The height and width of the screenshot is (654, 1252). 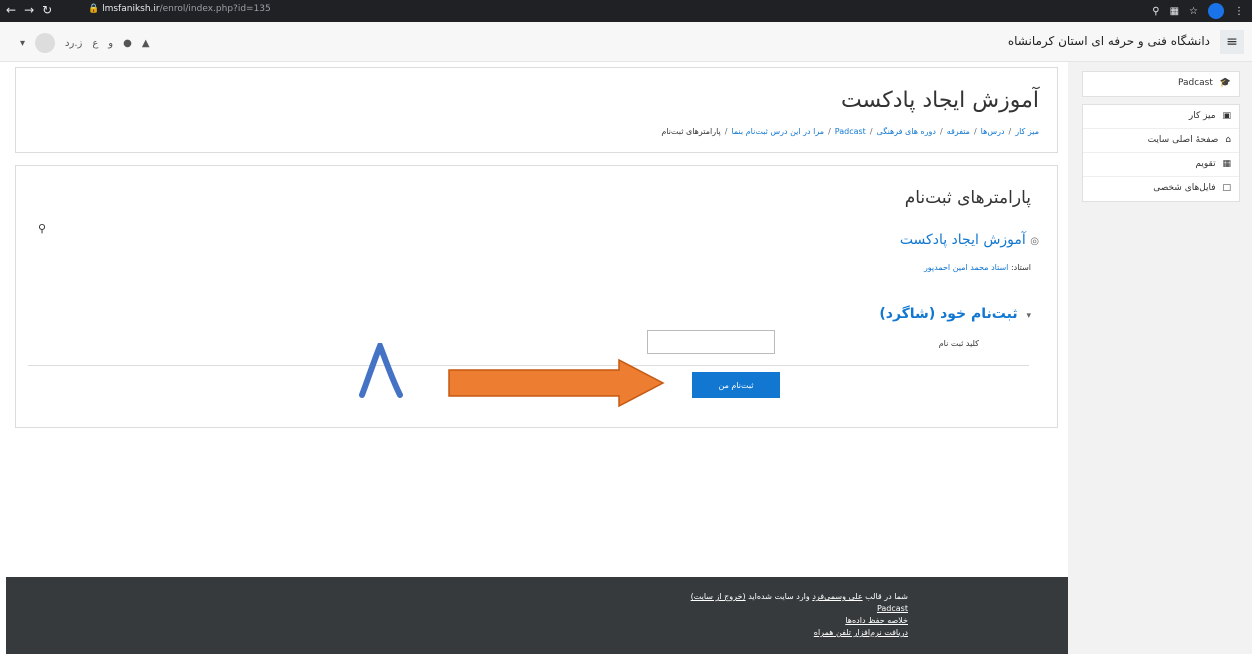 What do you see at coordinates (966, 267) in the screenshot?
I see `teacher-link: استاد محمد امین احمدپور` at bounding box center [966, 267].